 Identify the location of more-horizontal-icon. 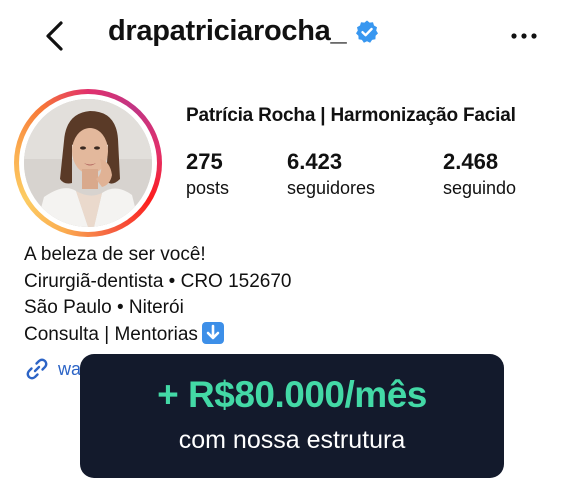
(524, 36).